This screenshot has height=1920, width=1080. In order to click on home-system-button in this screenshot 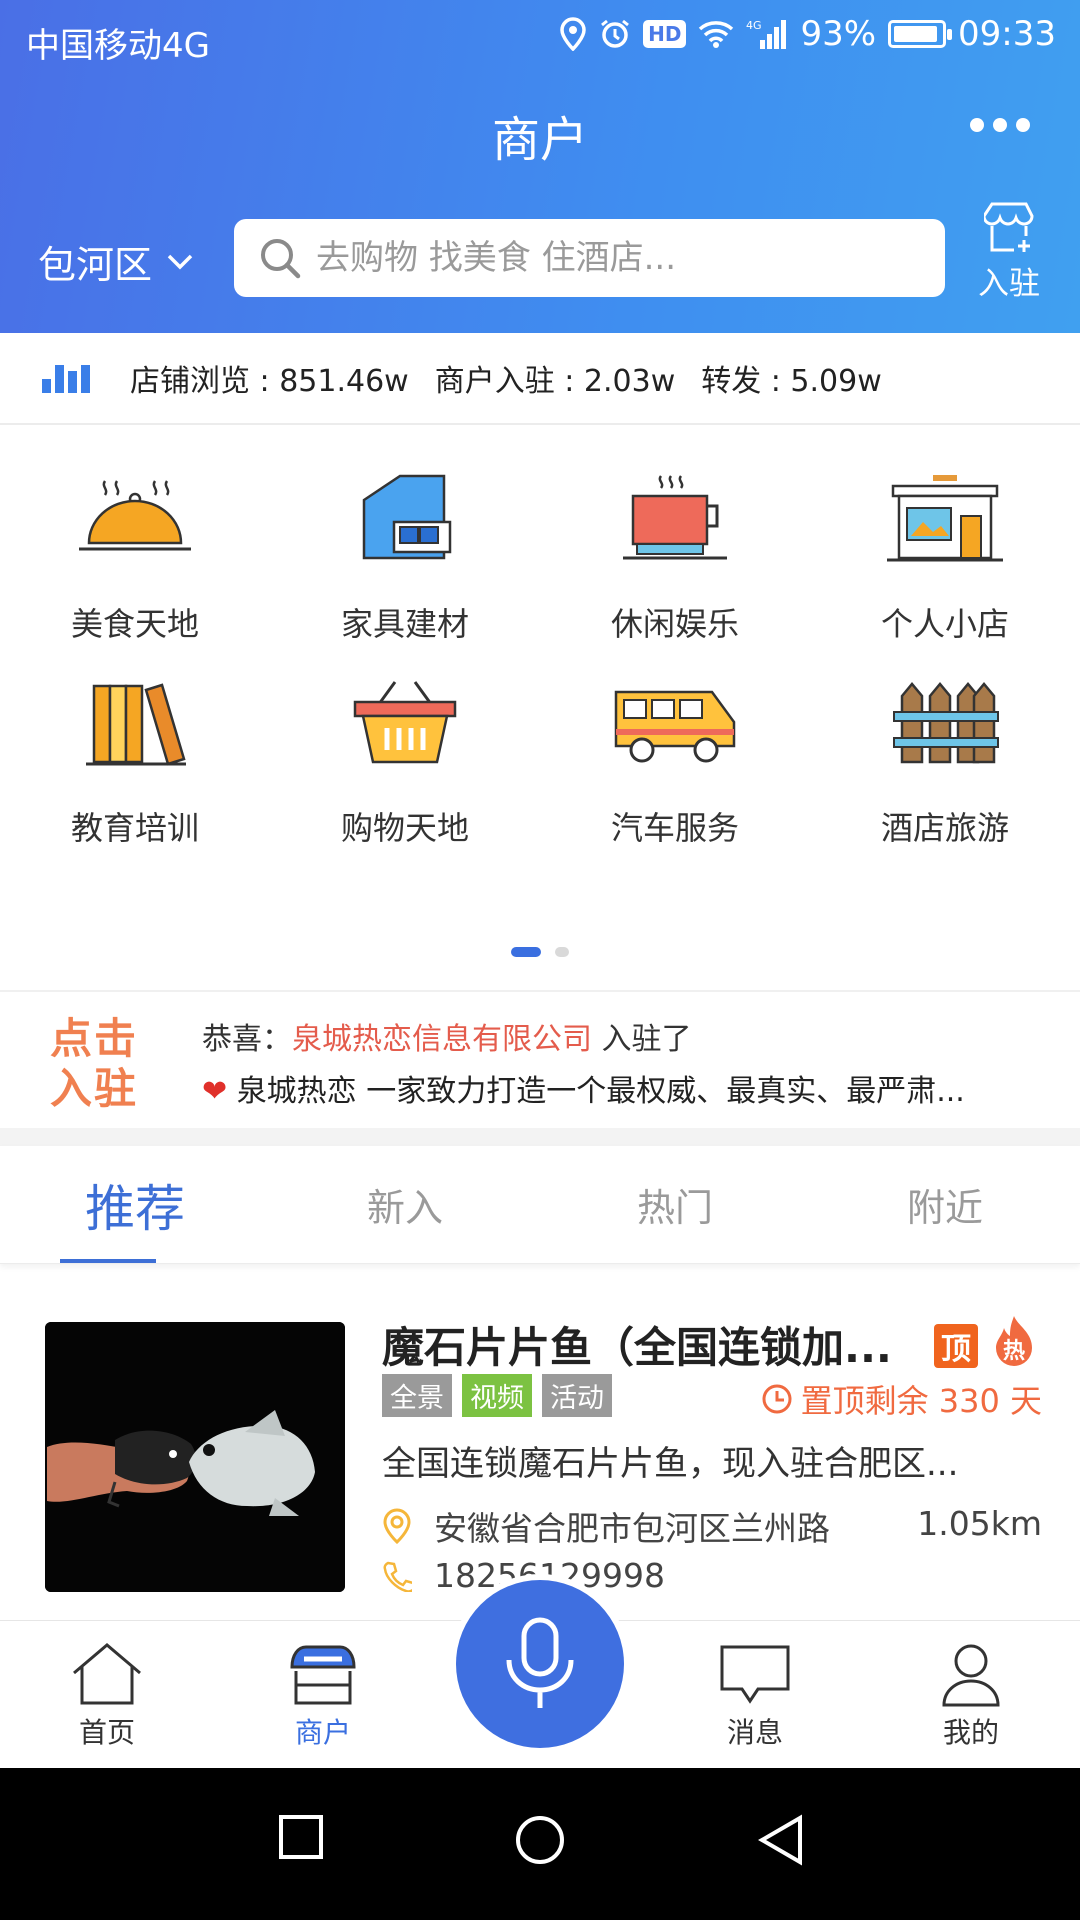, I will do `click(540, 1842)`.